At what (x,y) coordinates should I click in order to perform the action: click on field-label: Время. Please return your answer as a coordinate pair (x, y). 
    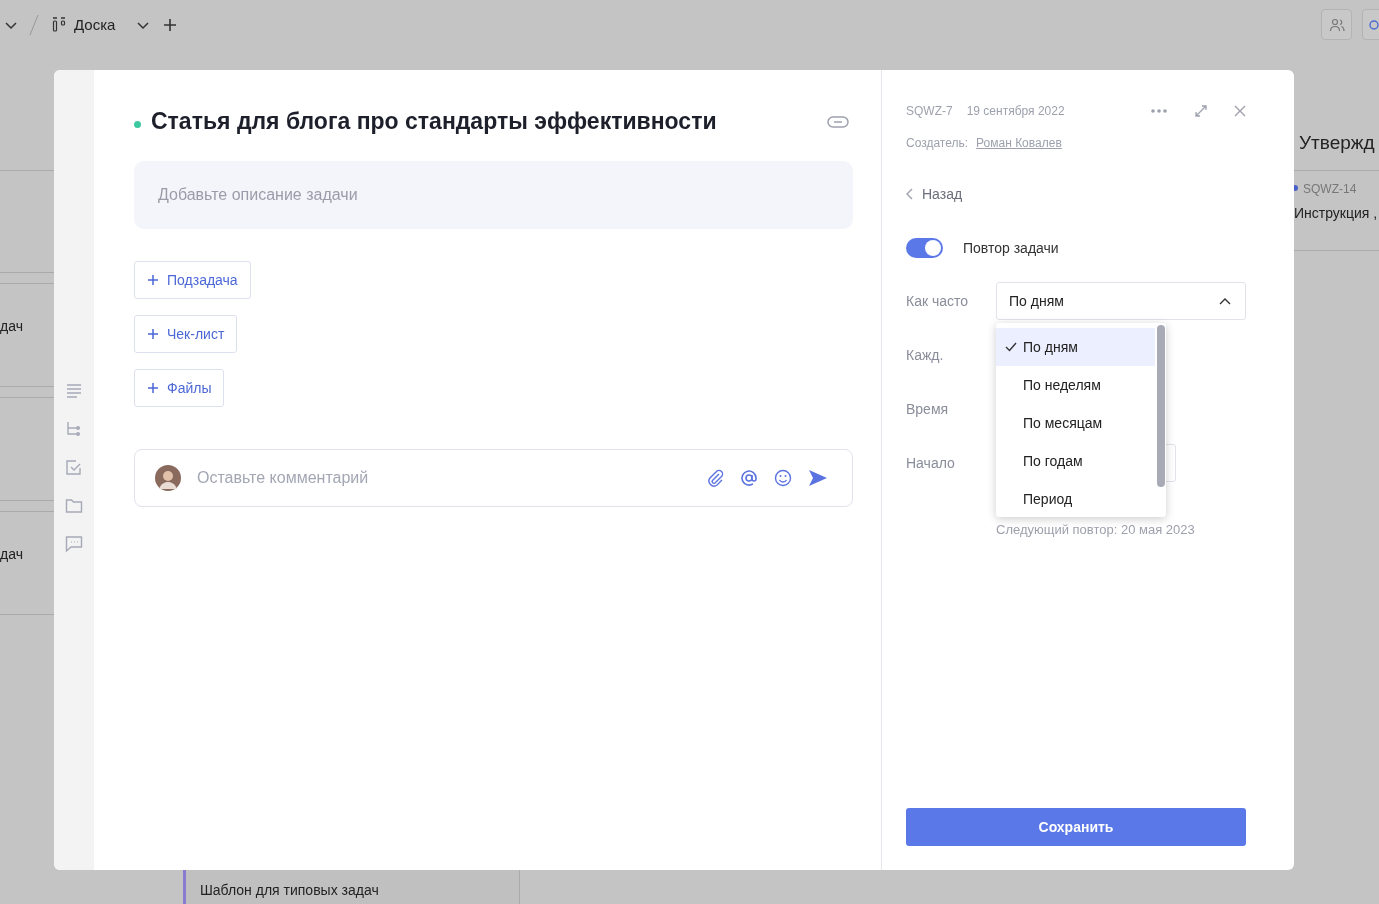
    Looking at the image, I should click on (928, 409).